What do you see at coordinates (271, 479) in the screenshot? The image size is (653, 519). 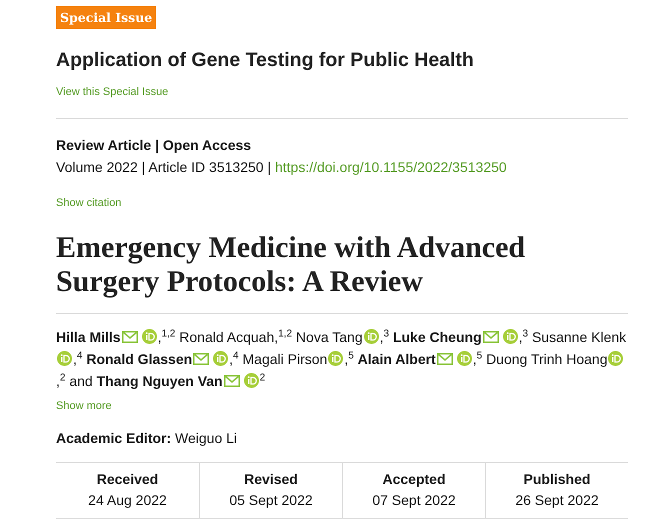 I see `date-label: Revised` at bounding box center [271, 479].